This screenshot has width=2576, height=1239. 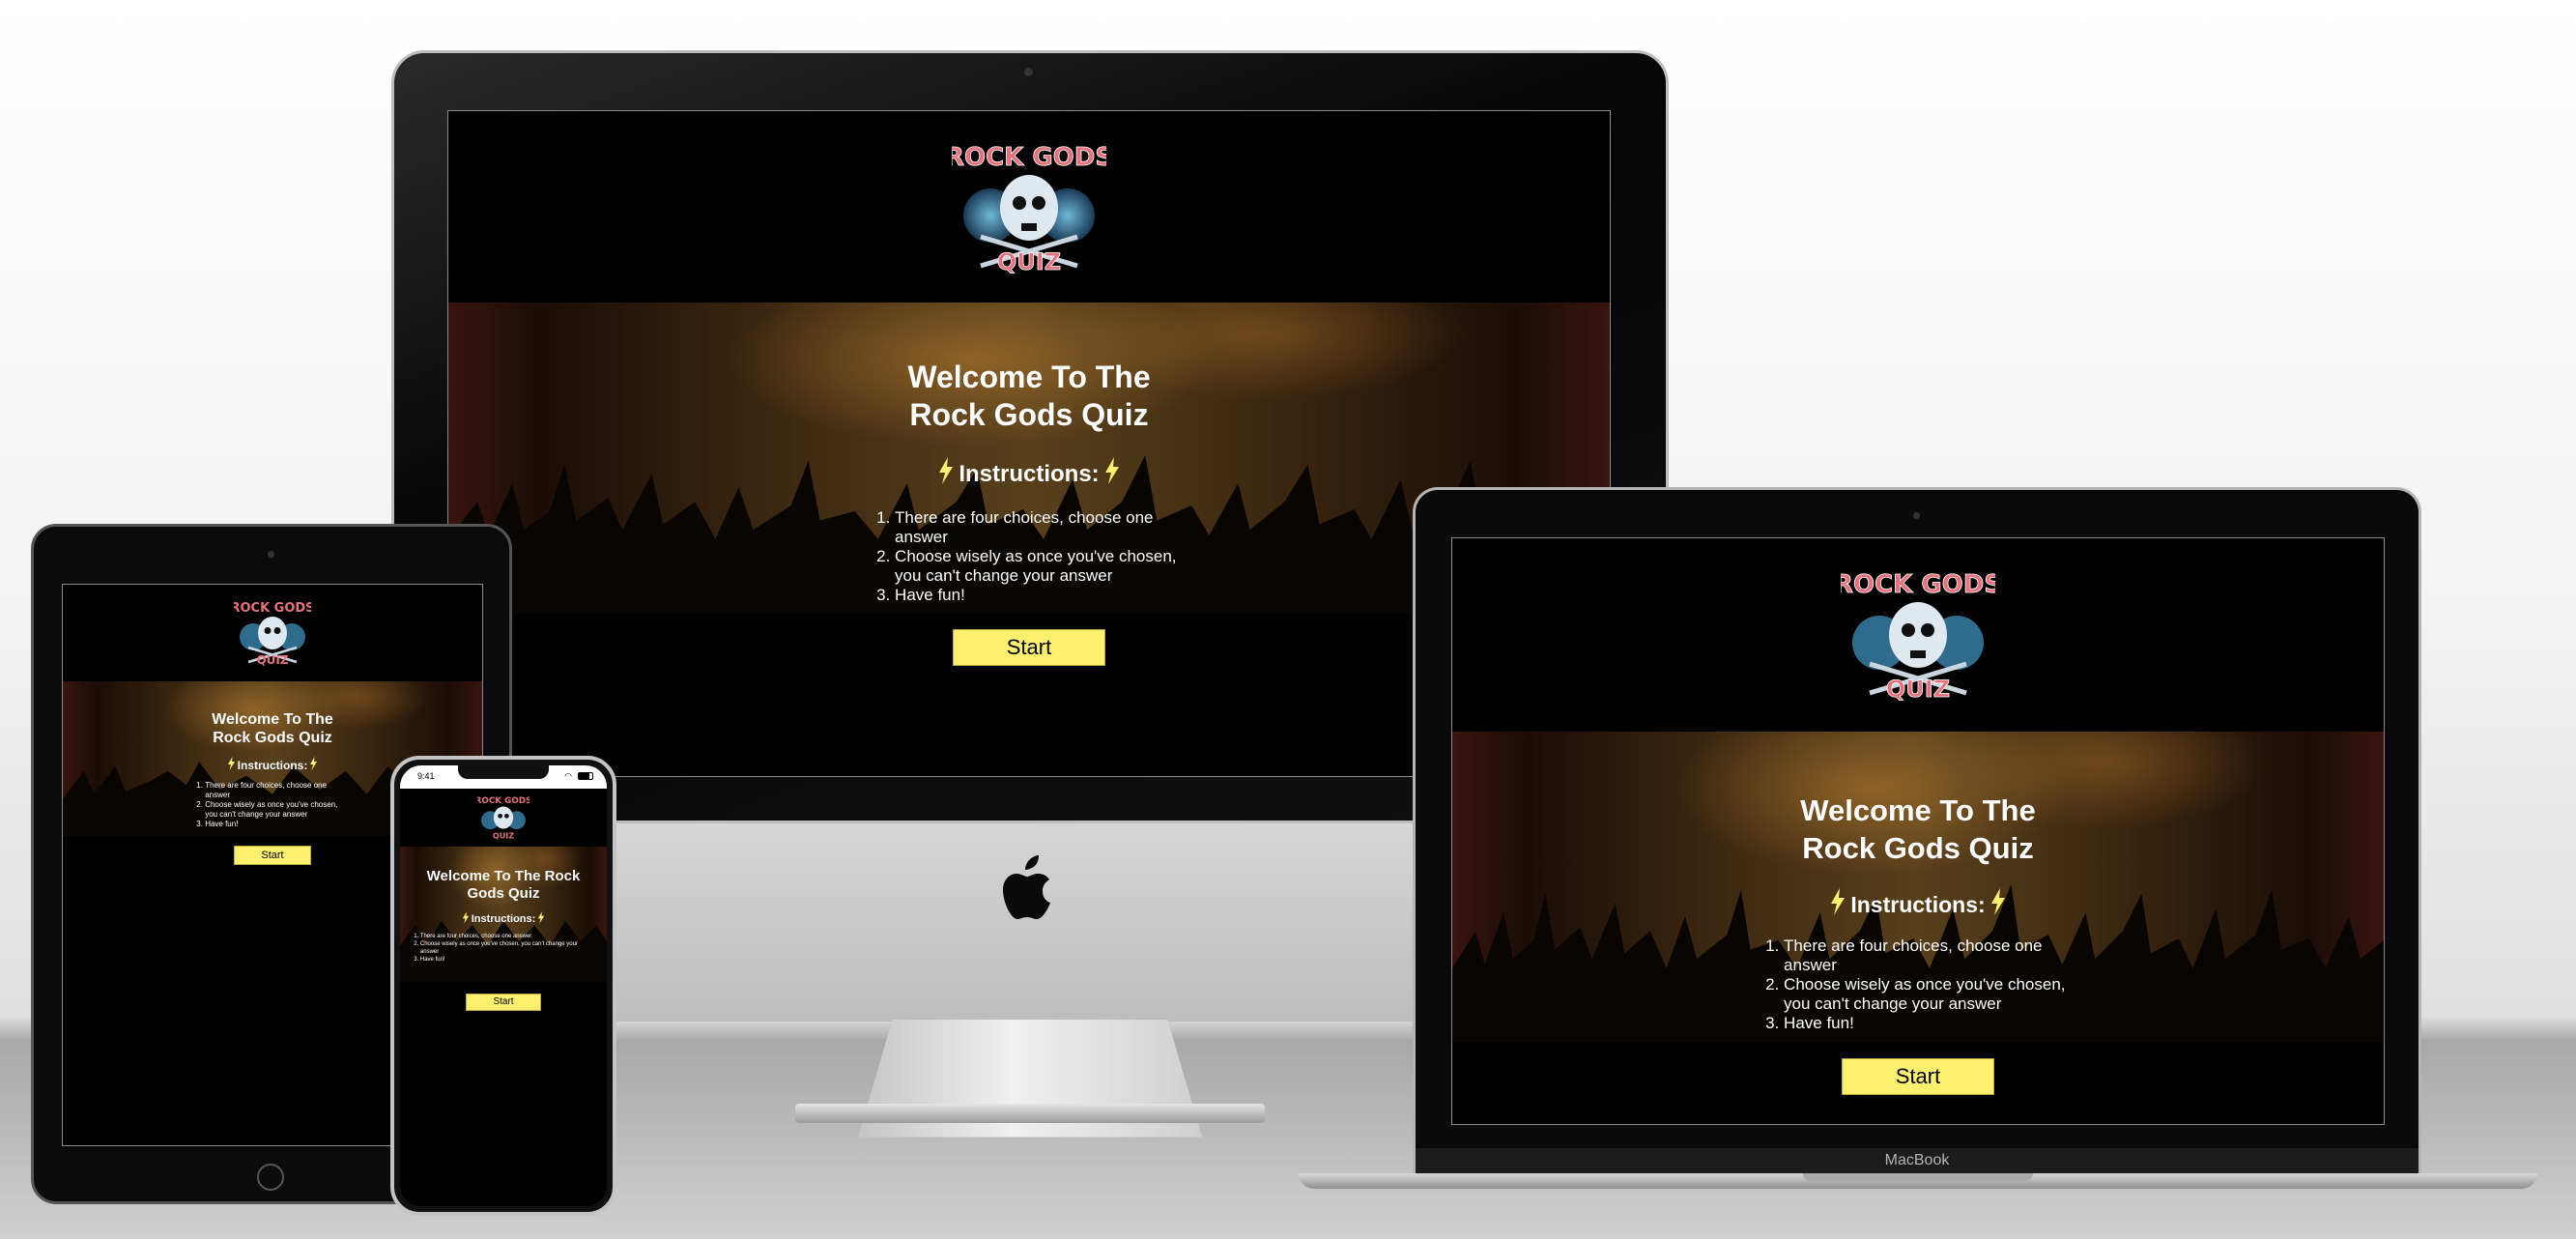 I want to click on ipad-camera, so click(x=271, y=554).